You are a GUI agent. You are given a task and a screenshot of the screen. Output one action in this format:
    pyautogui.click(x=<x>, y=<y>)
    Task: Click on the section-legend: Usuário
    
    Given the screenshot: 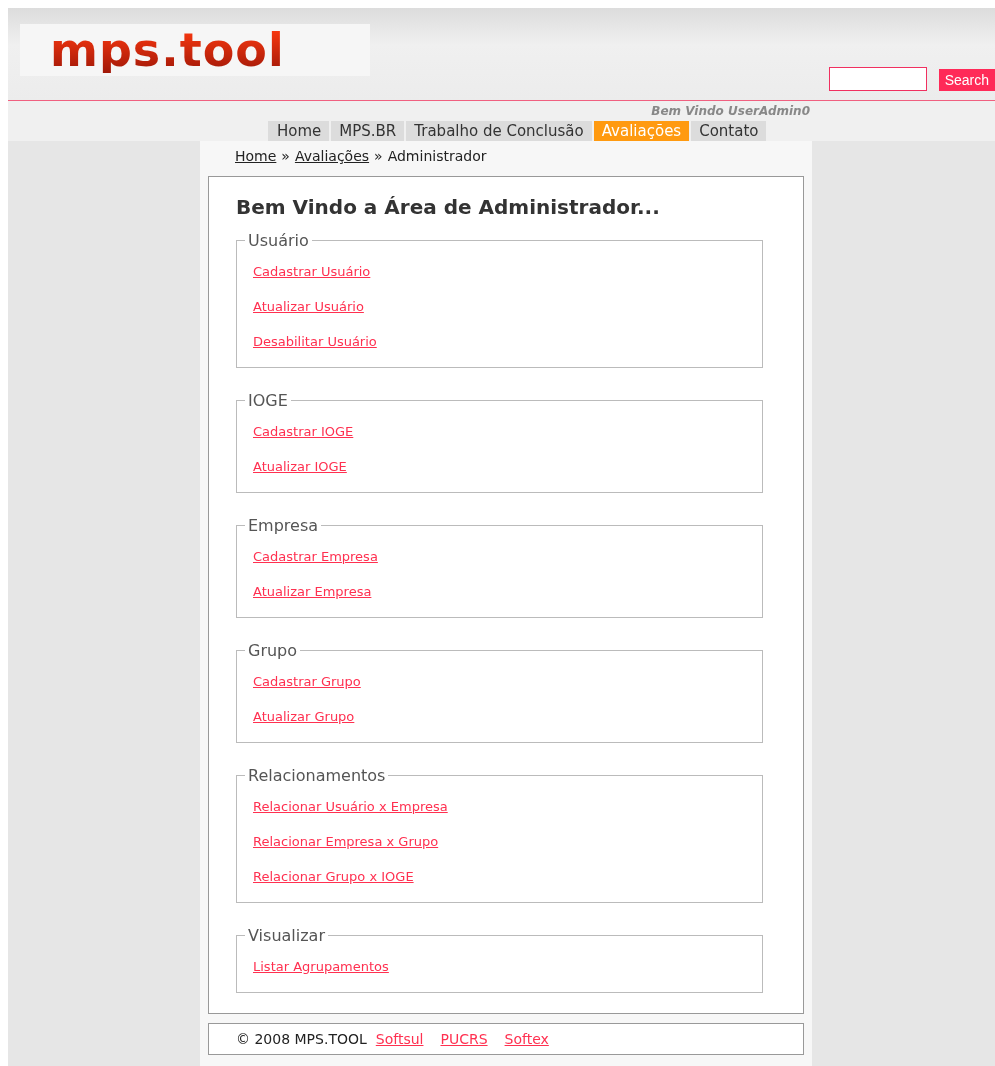 What is the action you would take?
    pyautogui.click(x=278, y=240)
    